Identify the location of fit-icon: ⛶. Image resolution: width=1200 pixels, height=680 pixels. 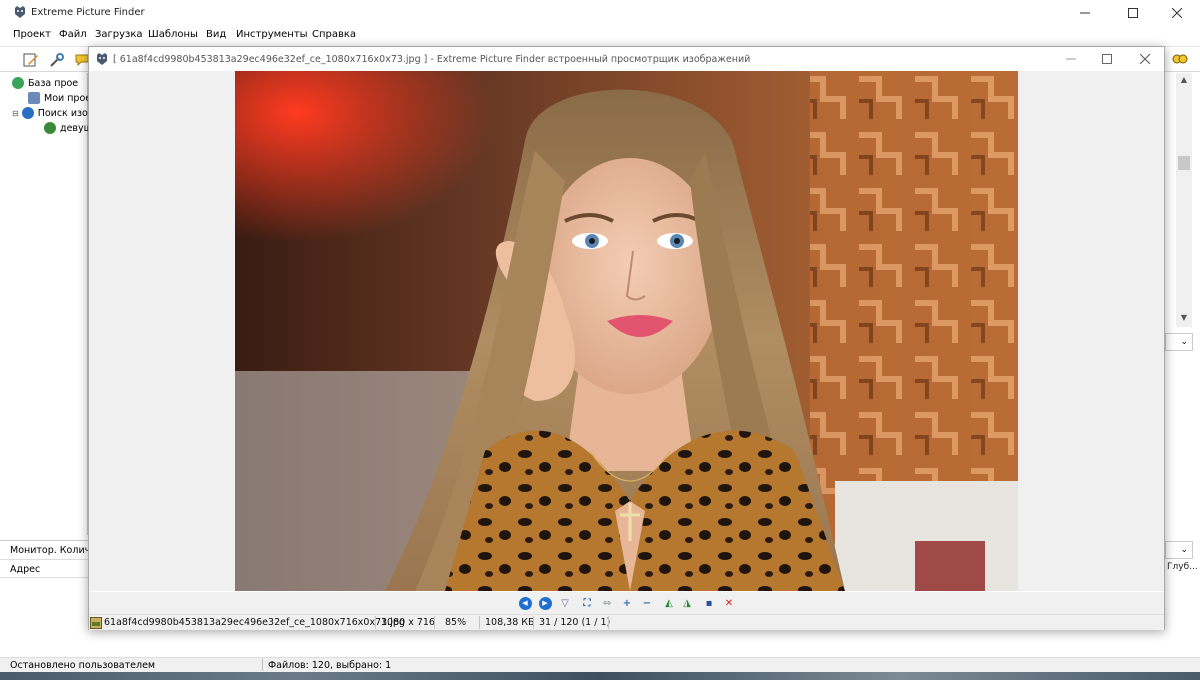
(587, 603).